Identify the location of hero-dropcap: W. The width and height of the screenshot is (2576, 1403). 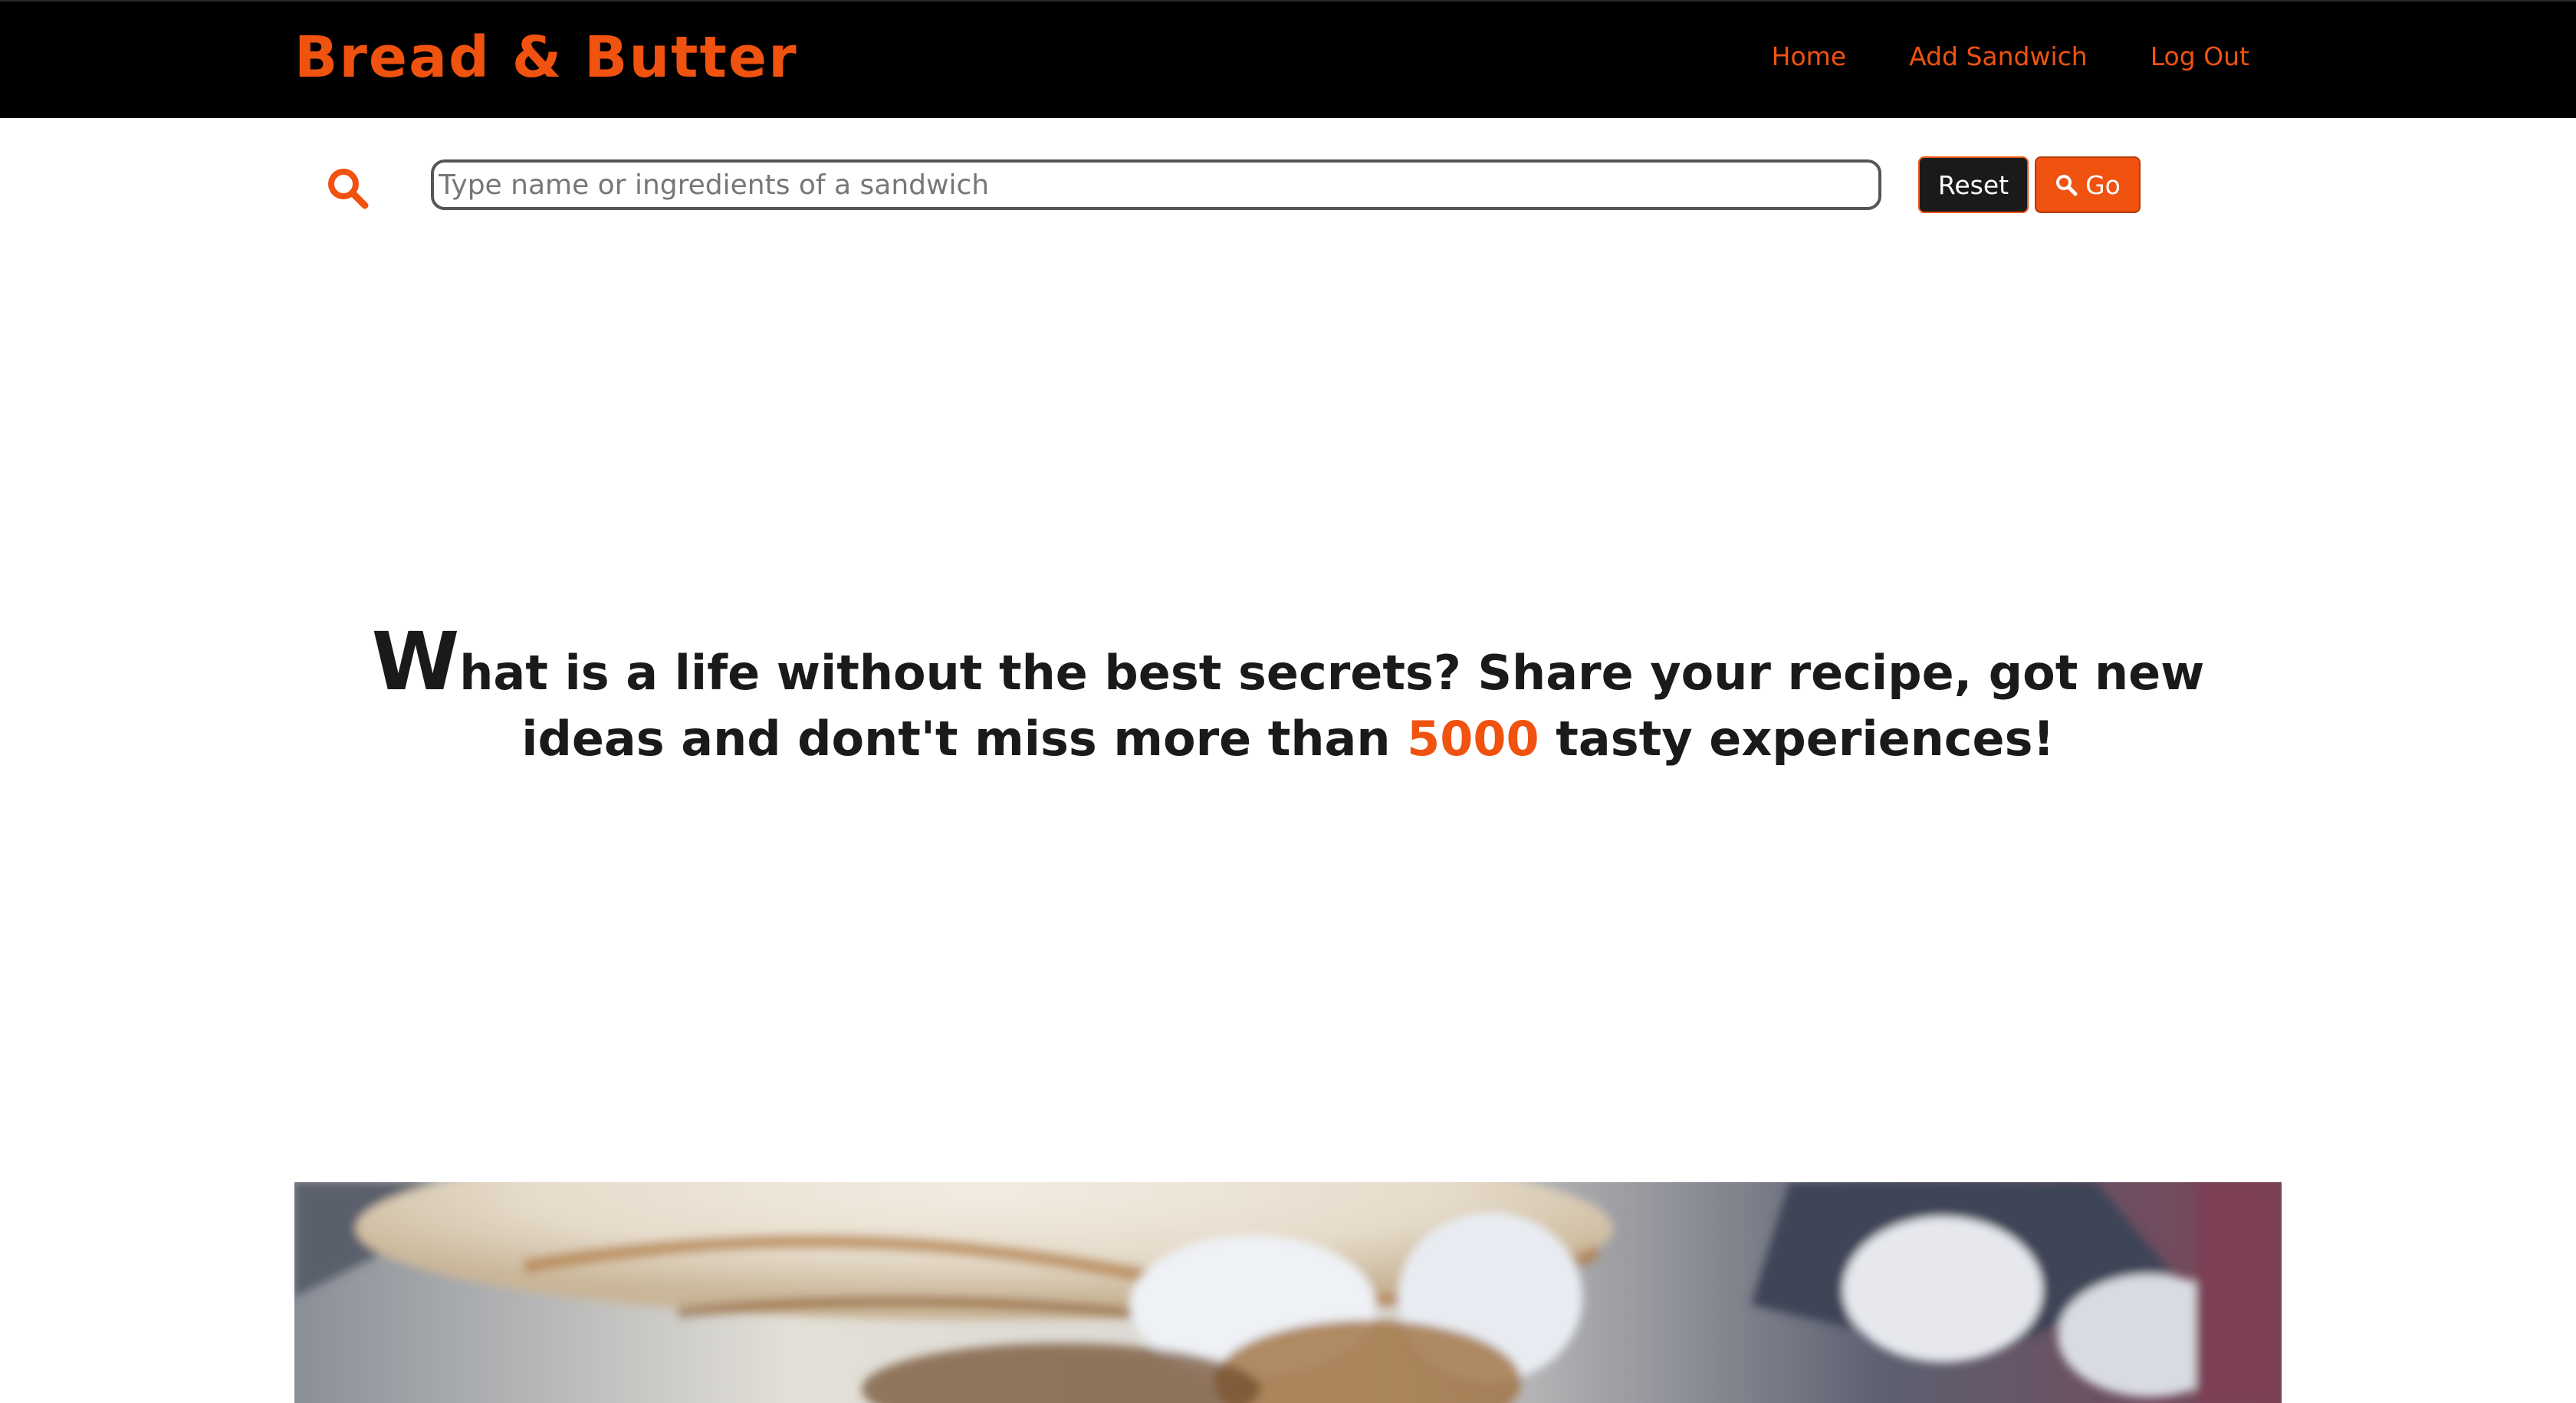
(416, 661).